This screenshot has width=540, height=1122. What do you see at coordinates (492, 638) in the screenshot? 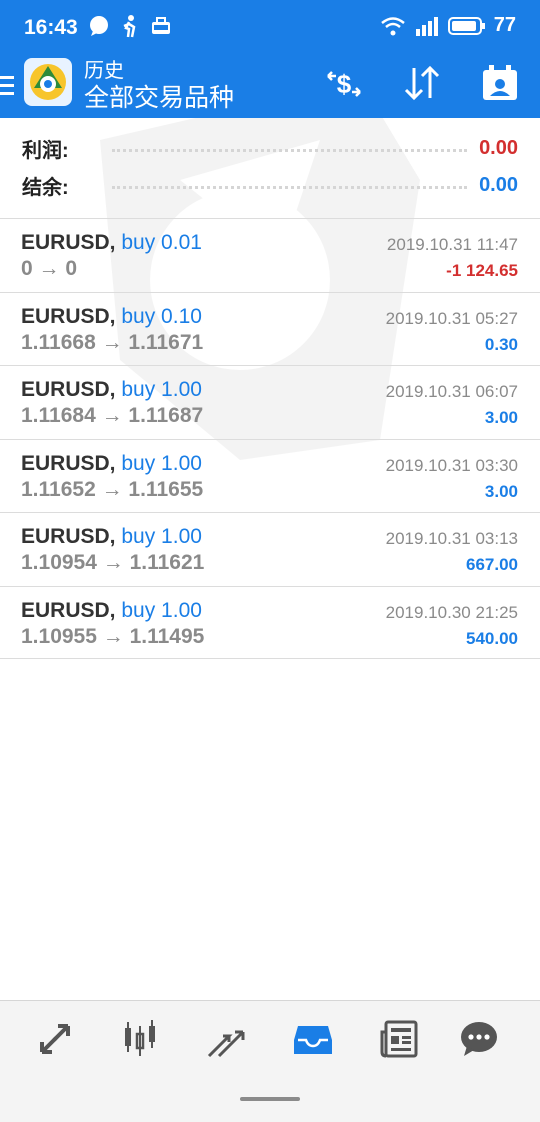
I see `deal-profit: 540.00` at bounding box center [492, 638].